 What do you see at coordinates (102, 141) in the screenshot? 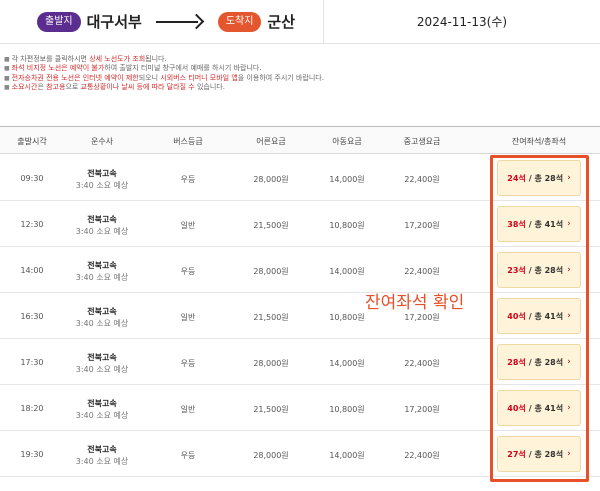
I see `header-operator: 운수사` at bounding box center [102, 141].